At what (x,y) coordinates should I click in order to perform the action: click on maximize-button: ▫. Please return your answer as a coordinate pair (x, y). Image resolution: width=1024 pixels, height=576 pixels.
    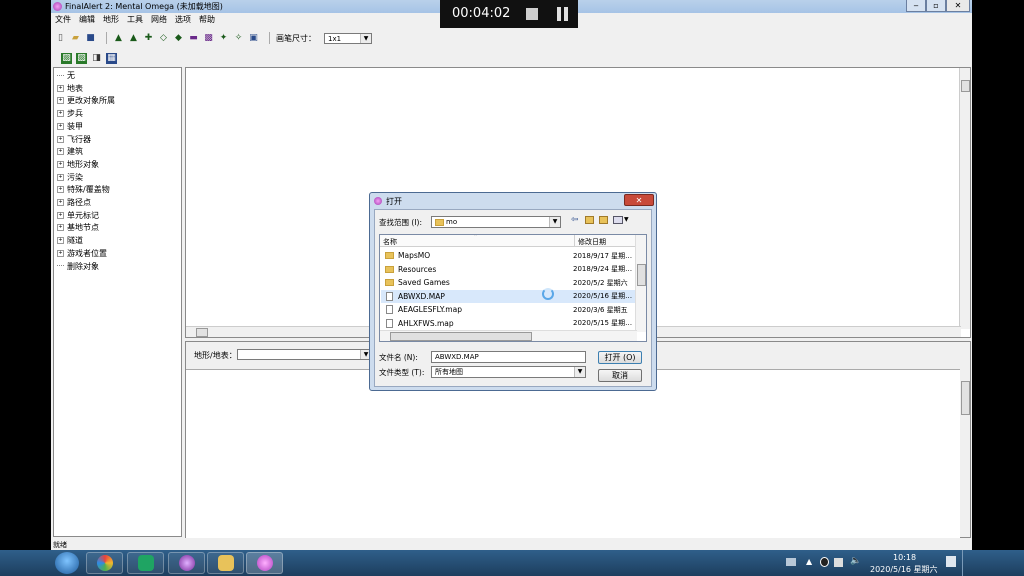
    Looking at the image, I should click on (936, 6).